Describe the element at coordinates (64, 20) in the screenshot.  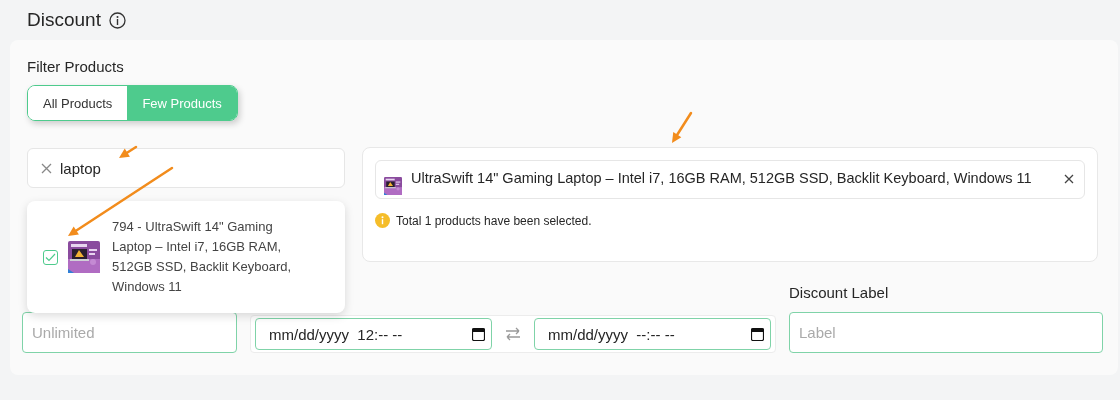
I see `section-title: Discount` at that location.